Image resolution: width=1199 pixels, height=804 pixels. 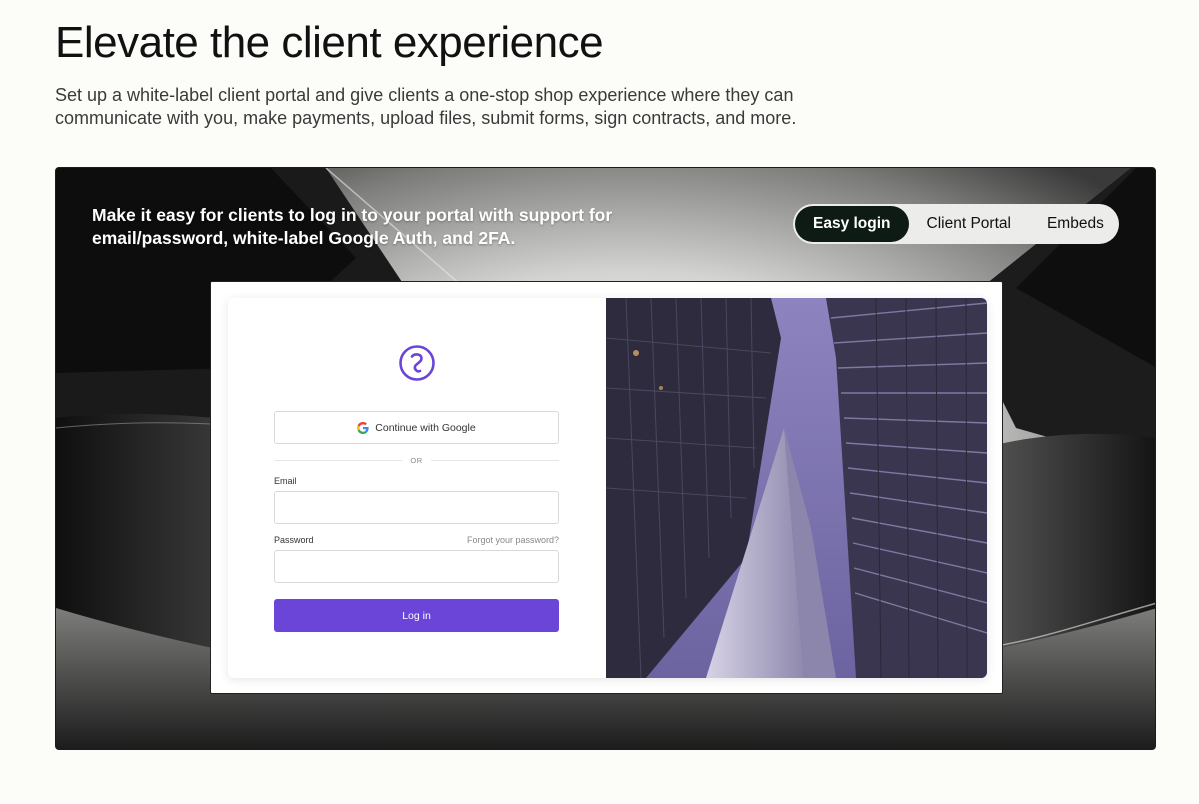 I want to click on email-label: Email, so click(x=285, y=481).